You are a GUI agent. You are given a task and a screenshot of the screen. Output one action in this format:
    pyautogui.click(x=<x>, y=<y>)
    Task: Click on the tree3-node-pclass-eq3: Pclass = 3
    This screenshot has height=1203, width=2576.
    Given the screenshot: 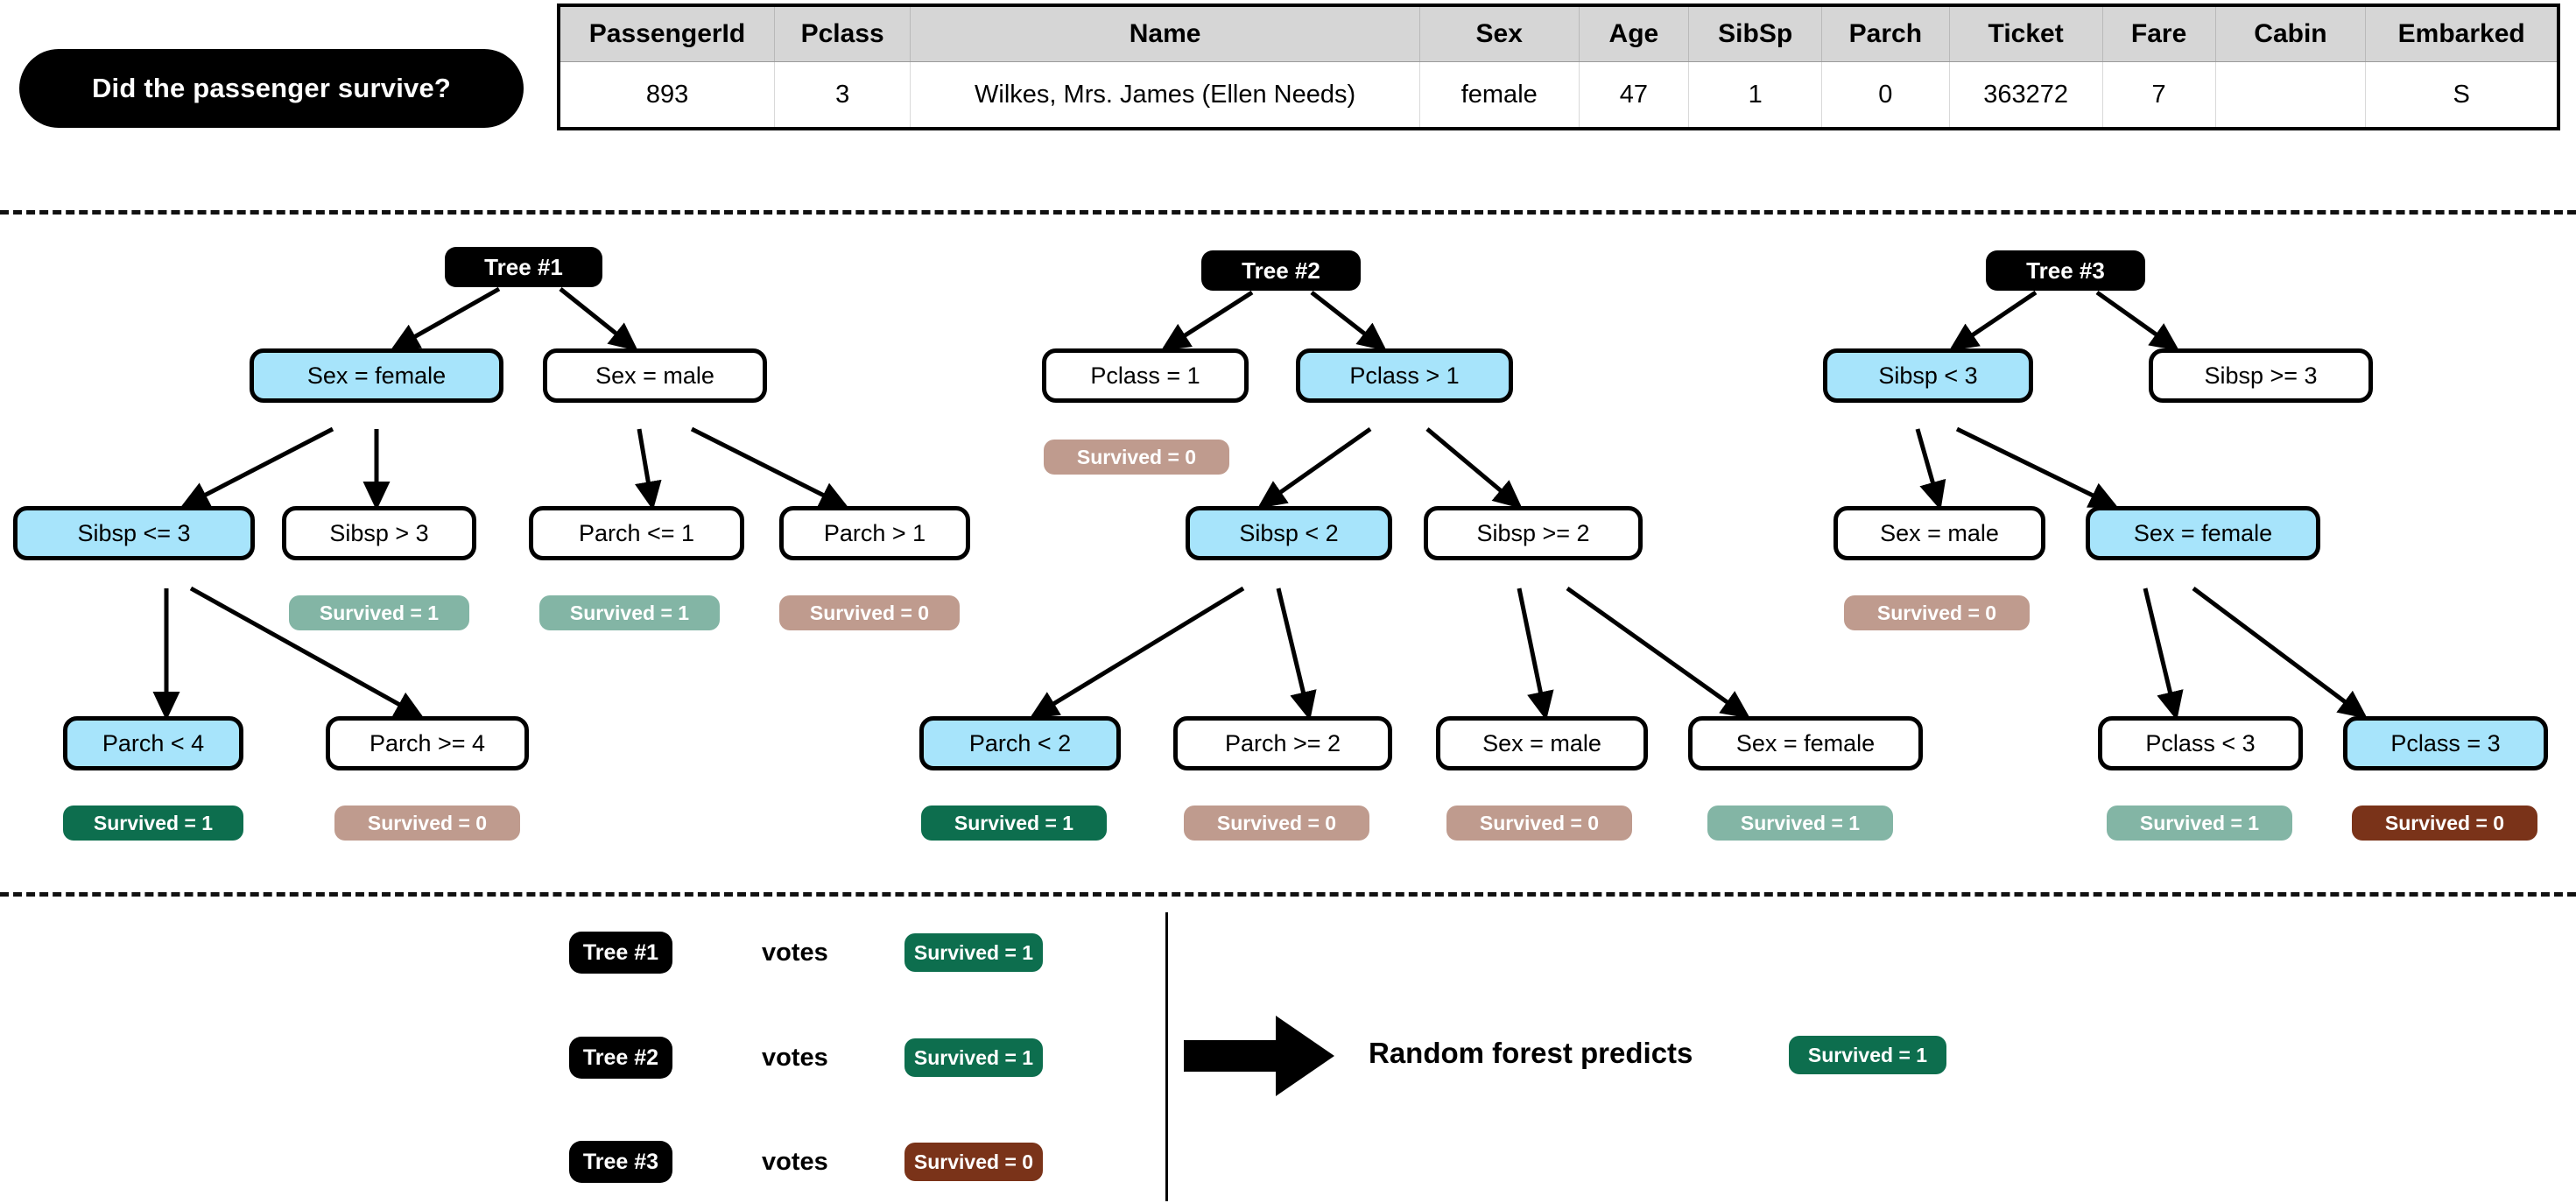 What is the action you would take?
    pyautogui.click(x=2445, y=743)
    